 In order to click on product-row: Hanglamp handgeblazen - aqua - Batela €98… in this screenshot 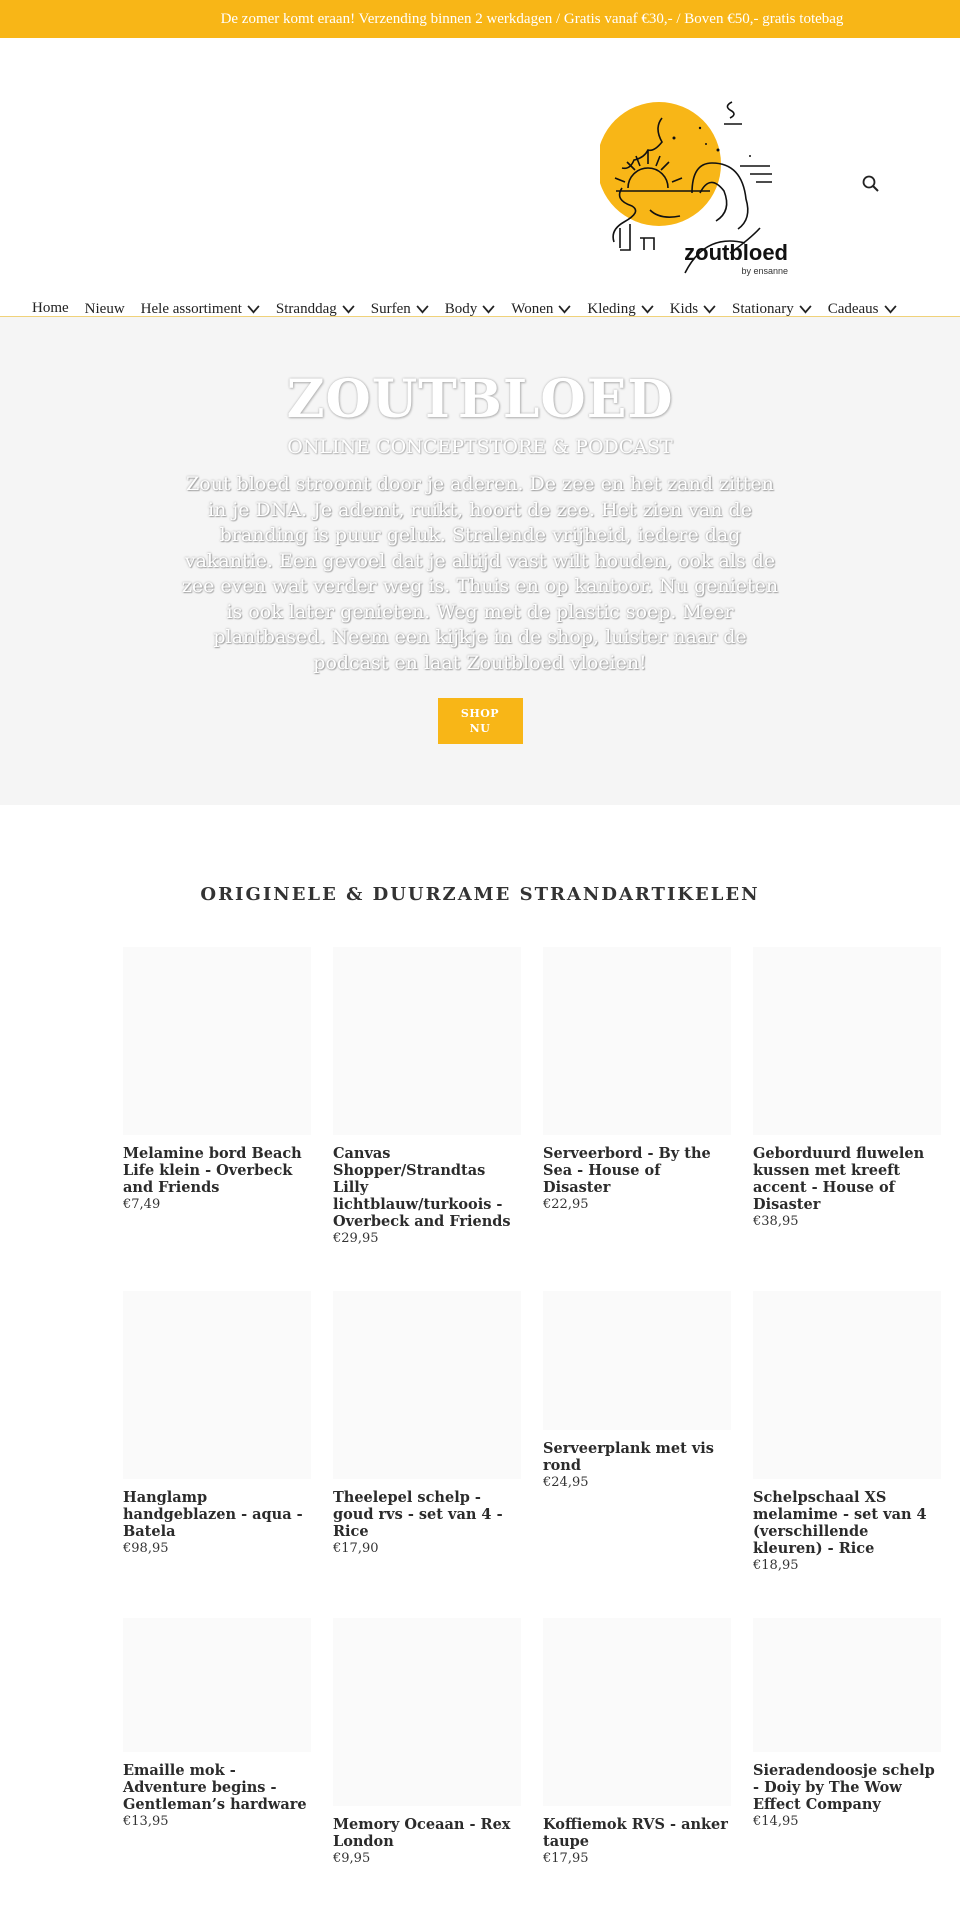, I will do `click(532, 1432)`.